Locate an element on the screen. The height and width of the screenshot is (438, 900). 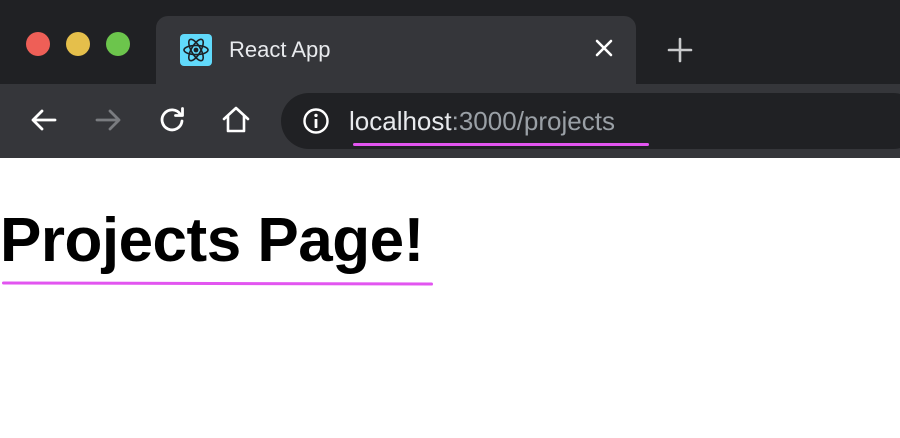
plus-icon is located at coordinates (680, 50).